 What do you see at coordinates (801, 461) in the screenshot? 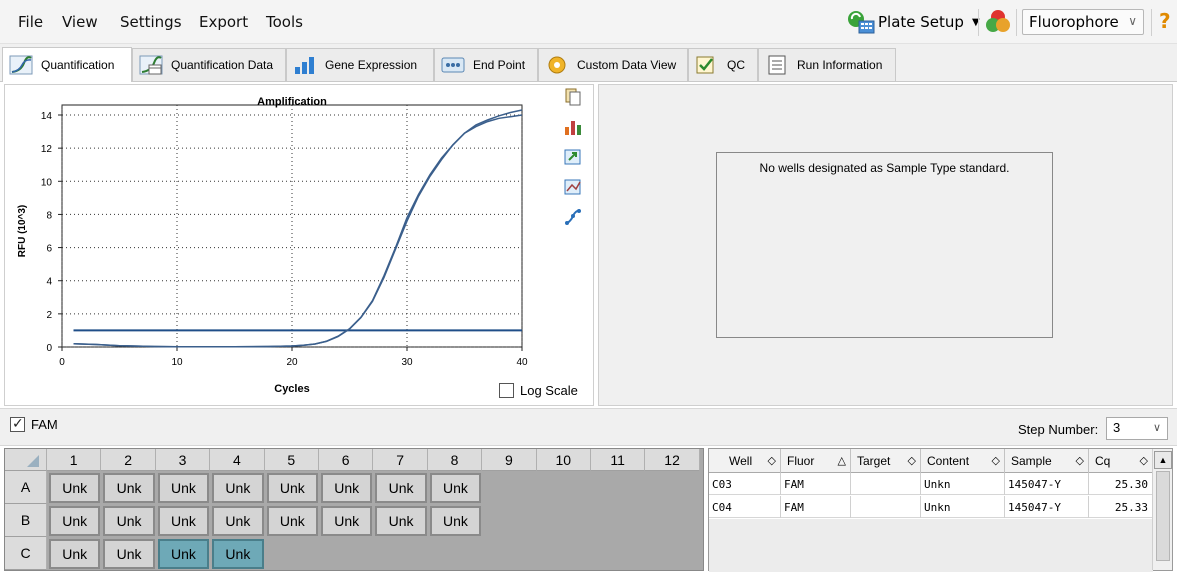
I see `column-header-label: Fluor` at bounding box center [801, 461].